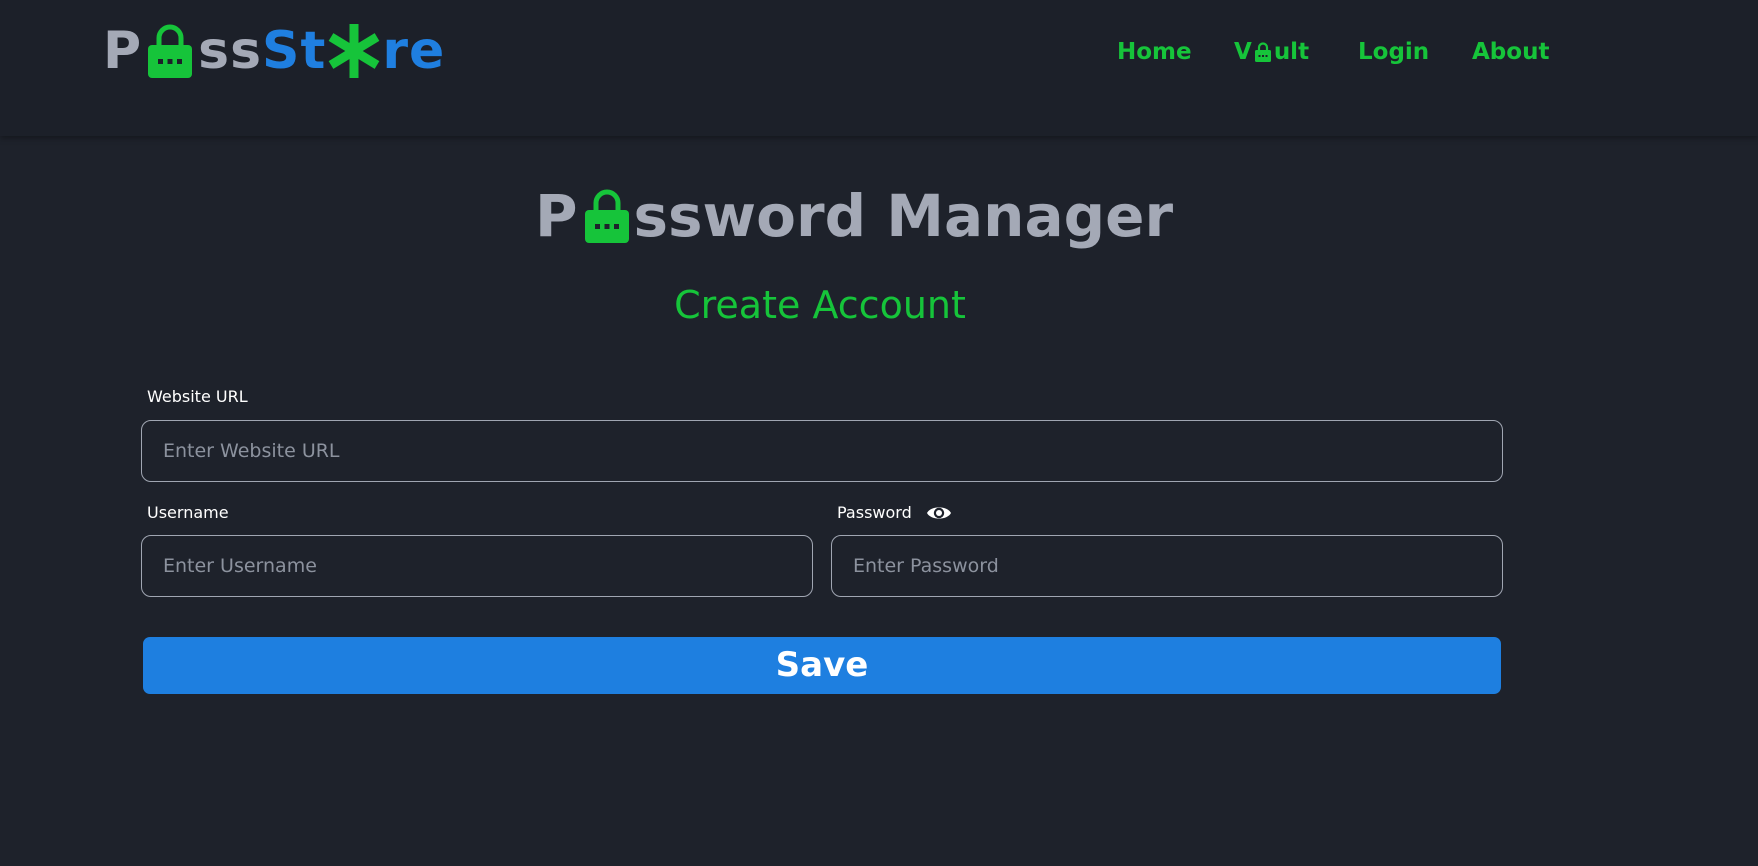 This screenshot has height=866, width=1758. What do you see at coordinates (294, 51) in the screenshot?
I see `logo-text-st: St` at bounding box center [294, 51].